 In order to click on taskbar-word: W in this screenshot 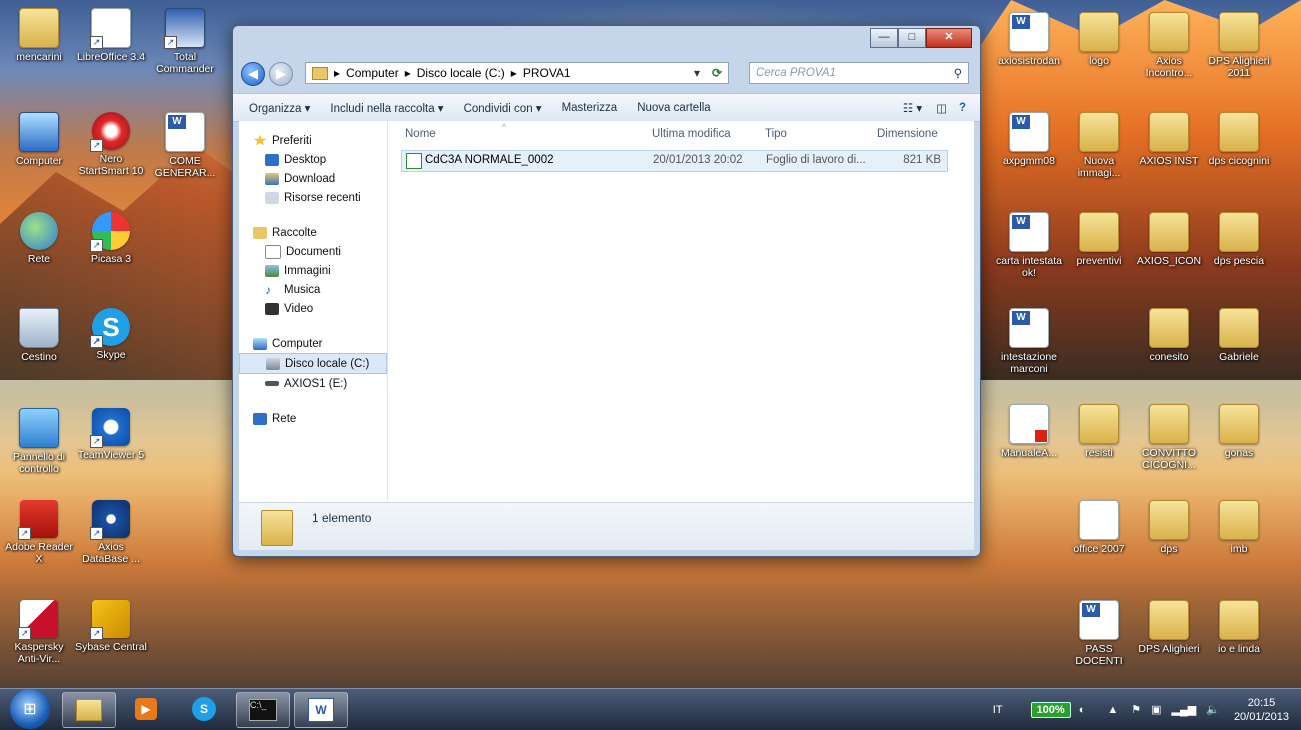, I will do `click(321, 710)`.